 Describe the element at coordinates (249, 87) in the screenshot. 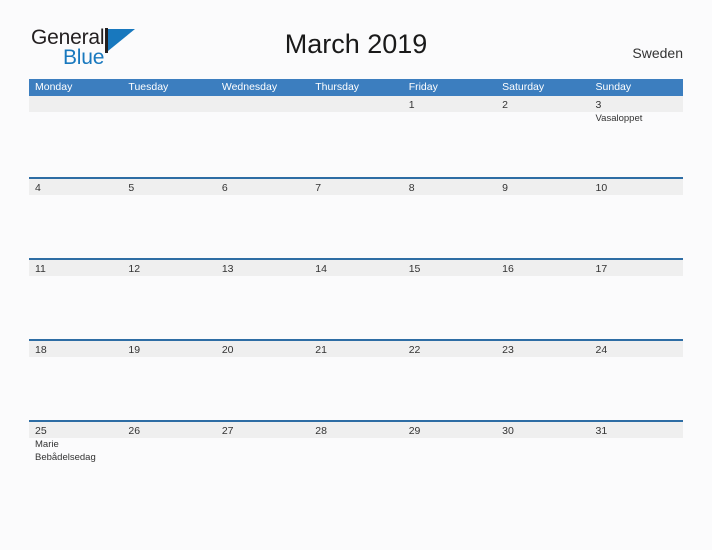

I see `weekday-header-wednesday: Wednesday` at that location.